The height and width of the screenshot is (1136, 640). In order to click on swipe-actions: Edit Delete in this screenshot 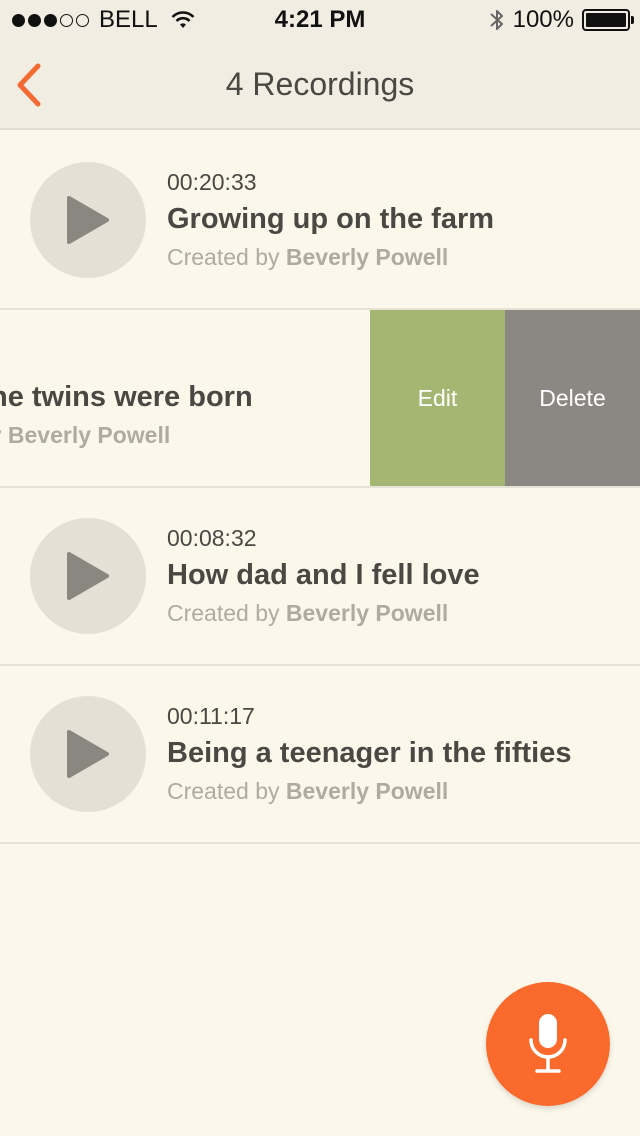, I will do `click(505, 398)`.